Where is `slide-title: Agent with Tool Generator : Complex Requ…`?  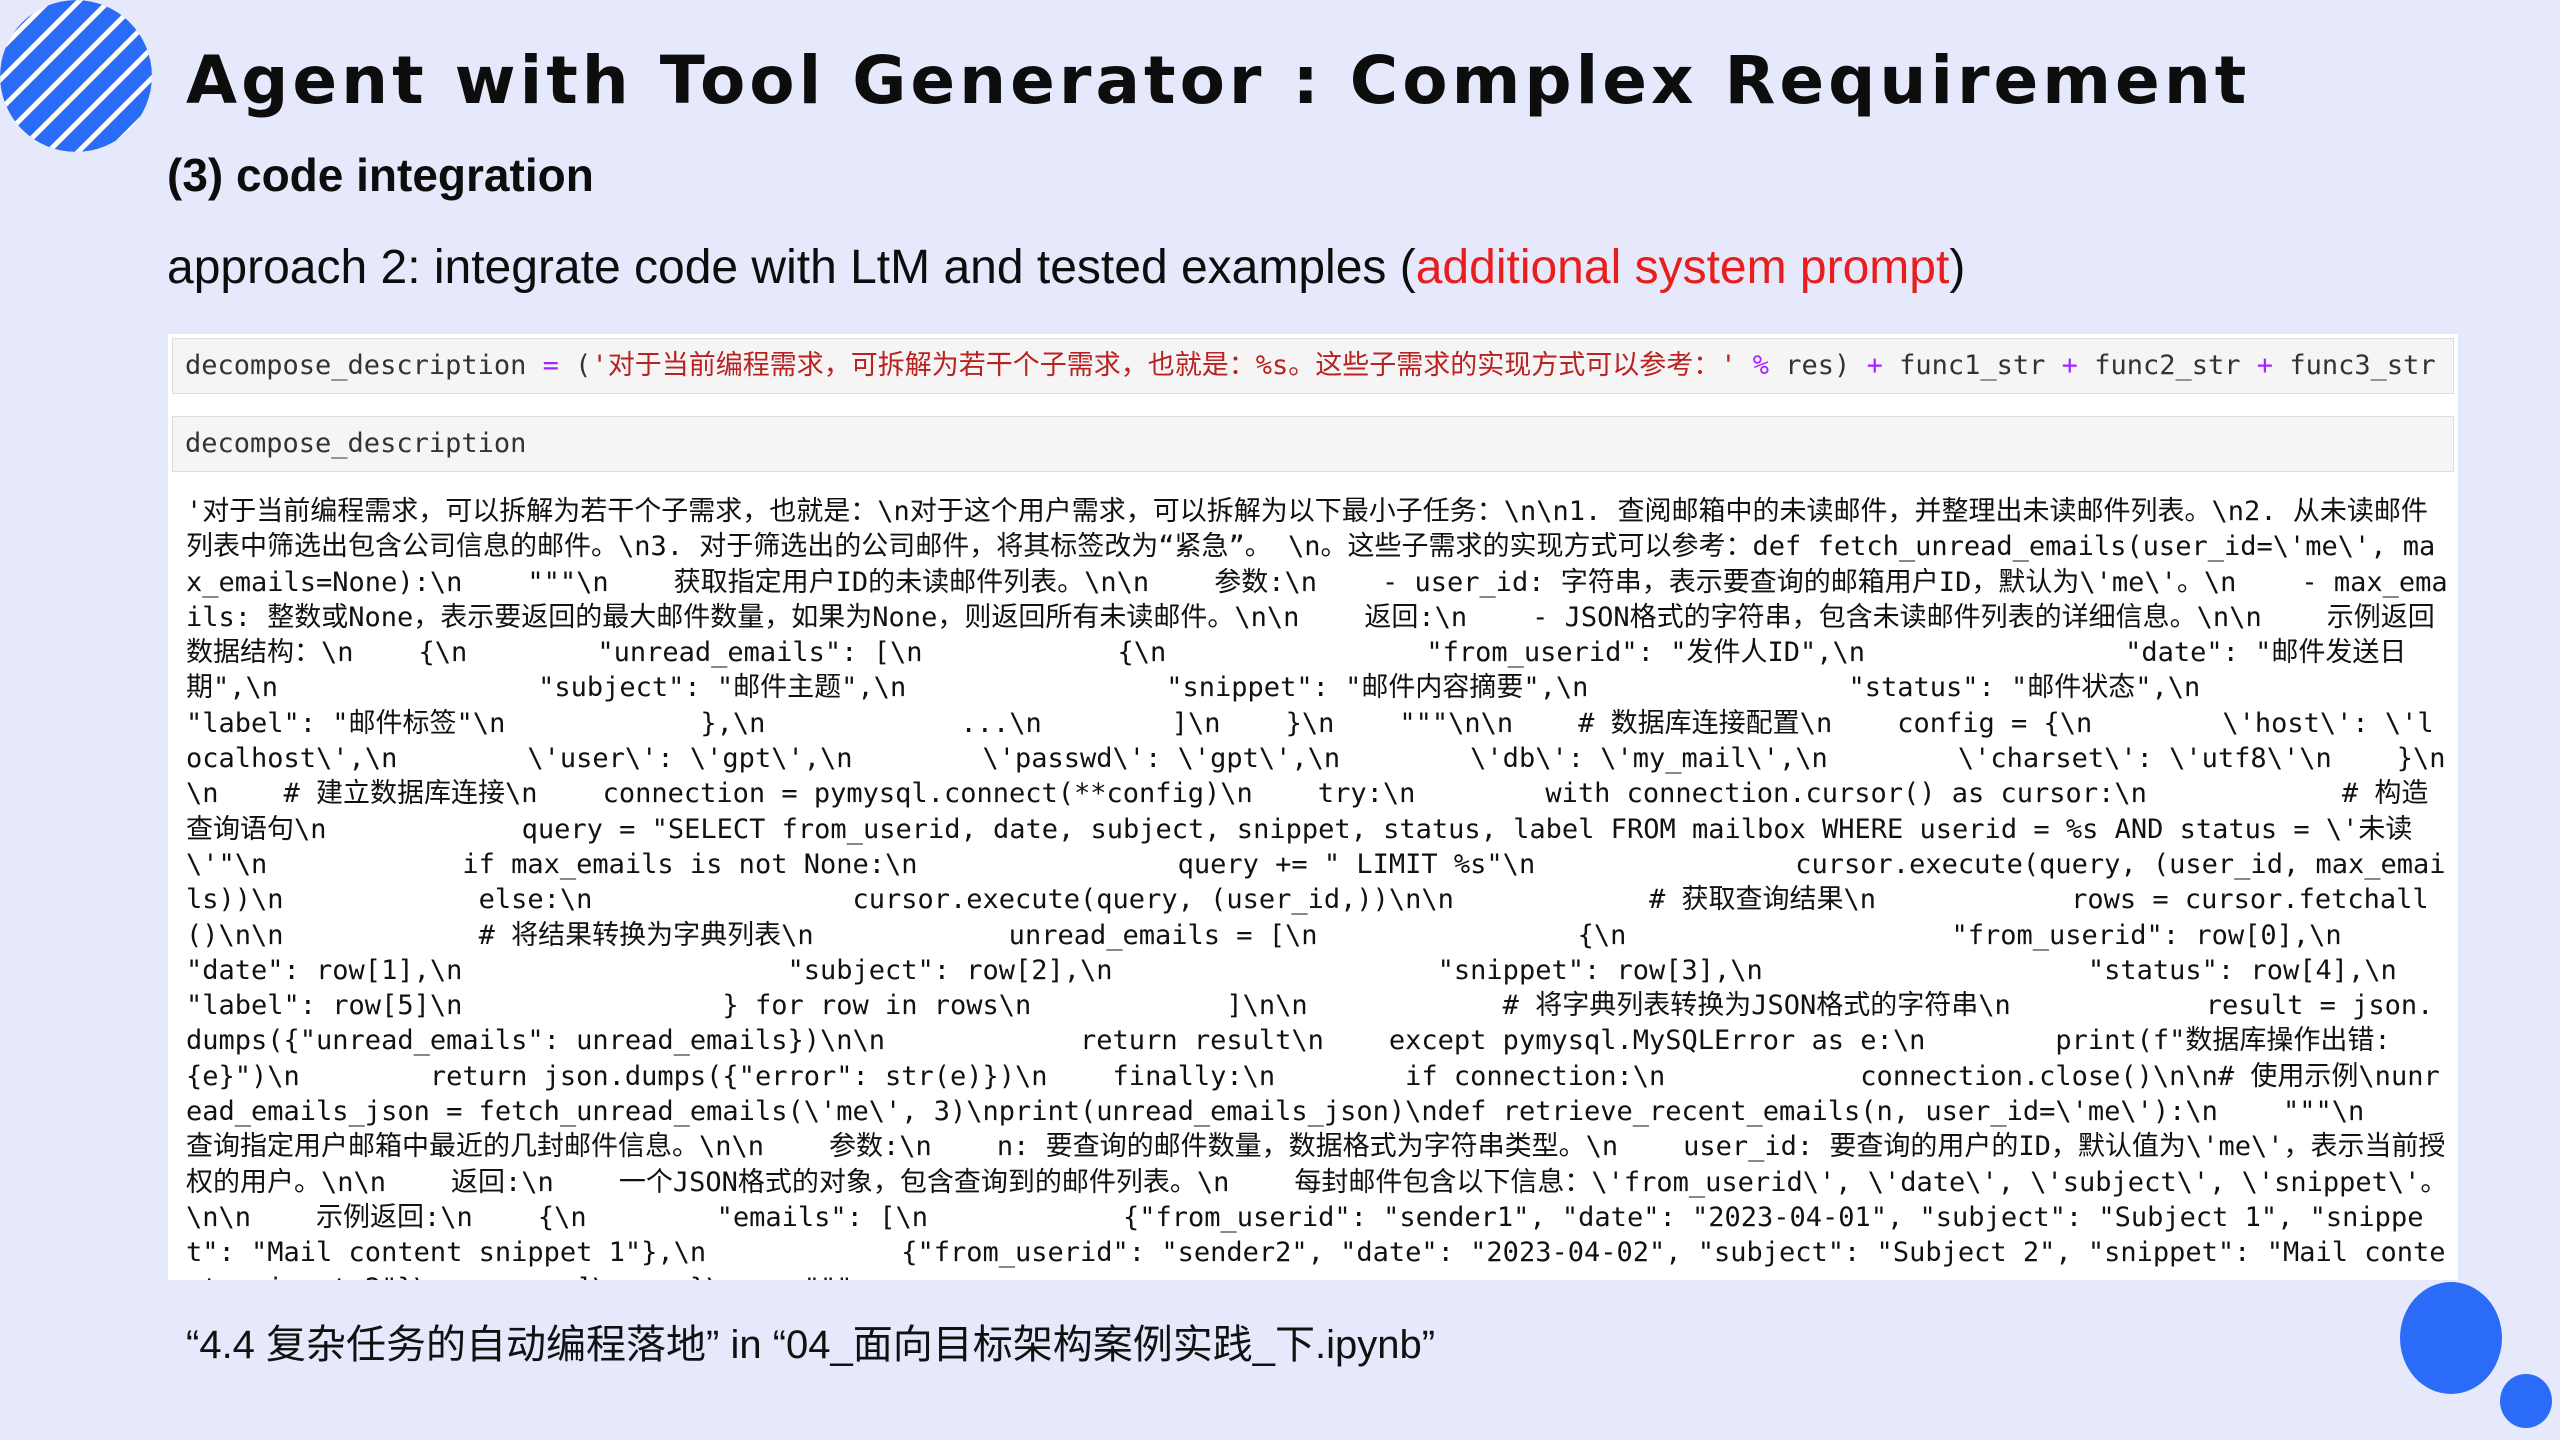 slide-title: Agent with Tool Generator : Complex Requ… is located at coordinates (1218, 80).